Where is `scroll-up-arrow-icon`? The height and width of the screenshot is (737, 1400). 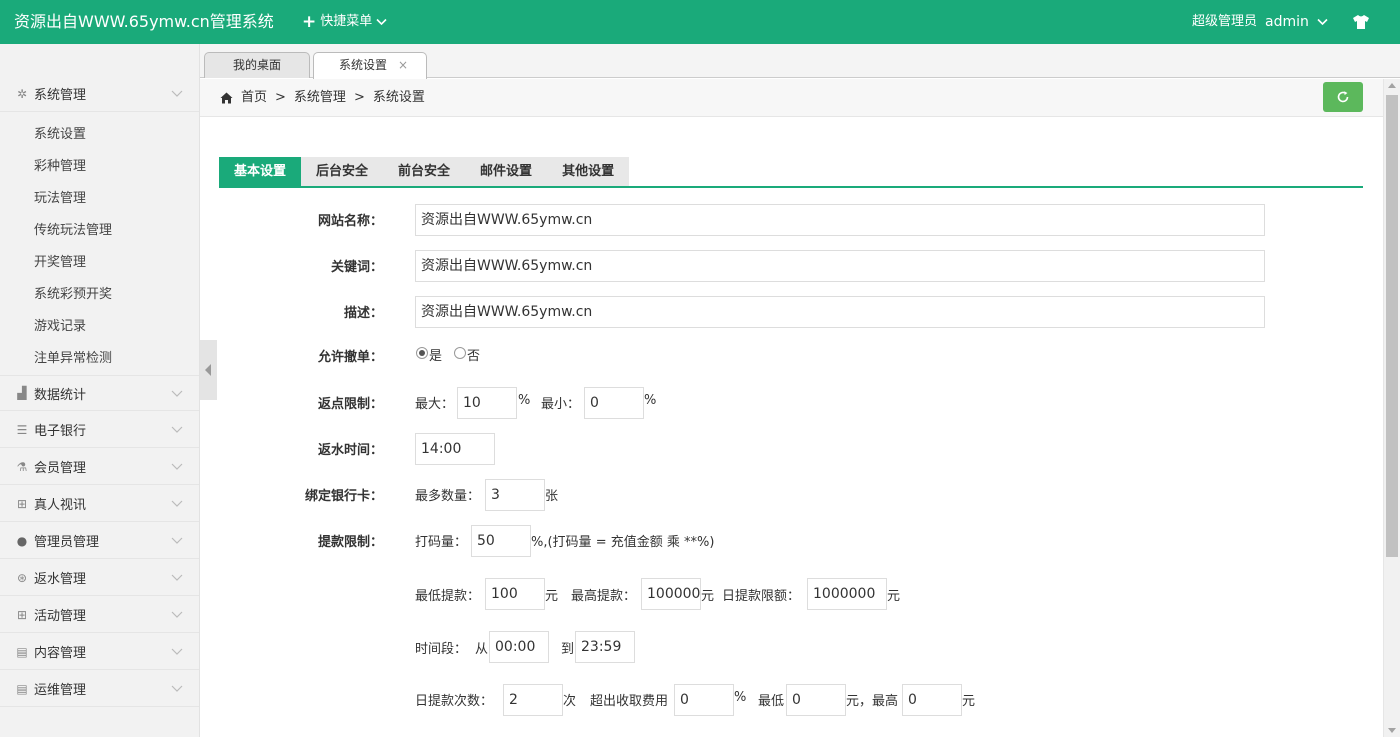
scroll-up-arrow-icon is located at coordinates (1392, 85).